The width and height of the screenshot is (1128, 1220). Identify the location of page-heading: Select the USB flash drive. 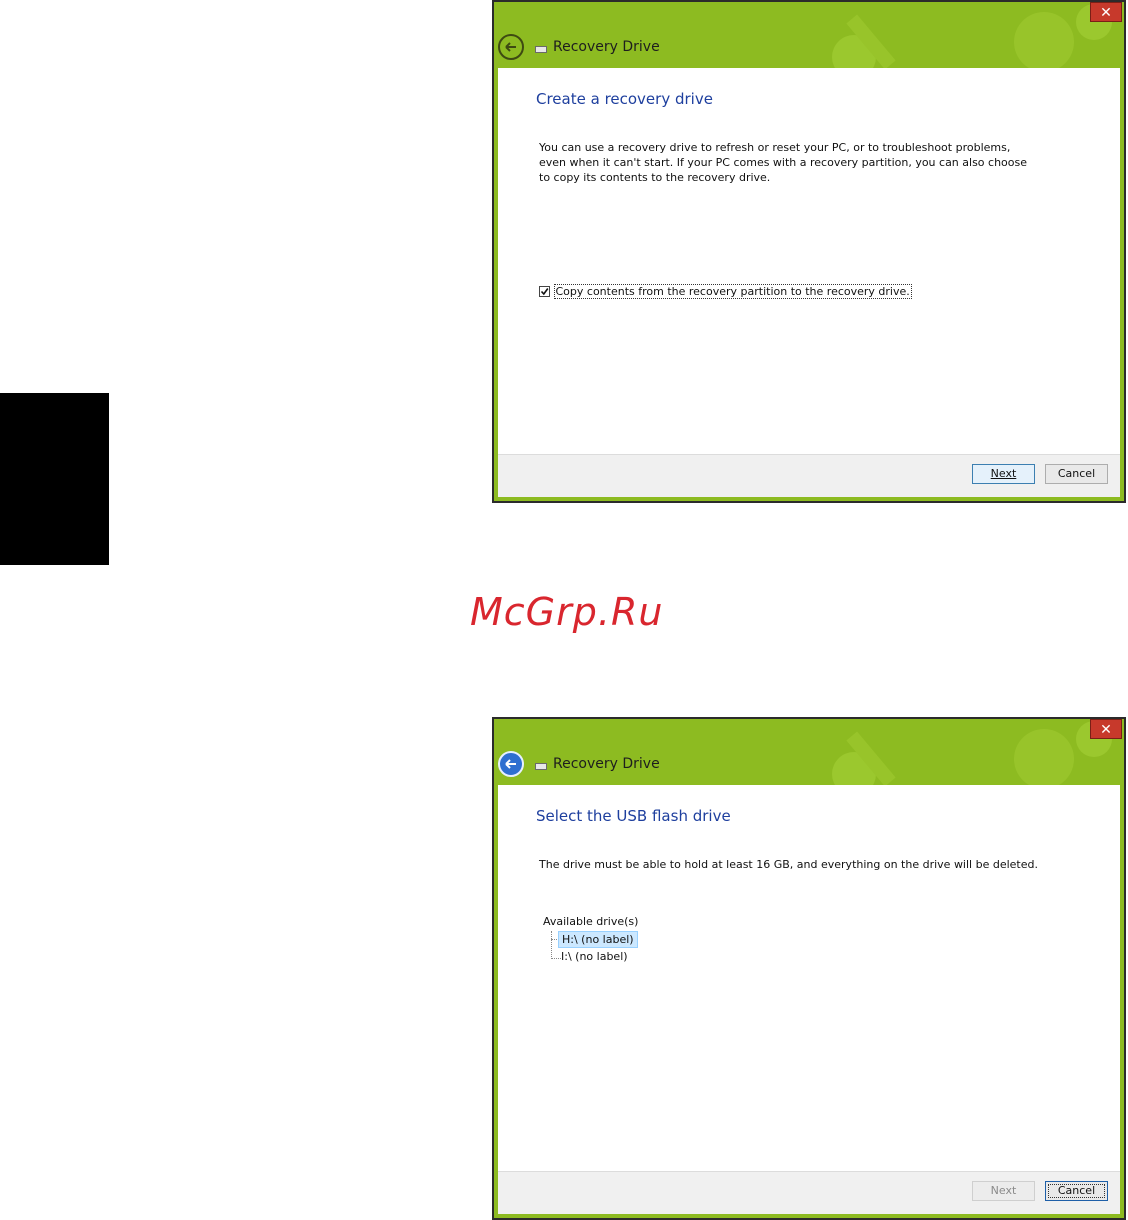
(633, 816).